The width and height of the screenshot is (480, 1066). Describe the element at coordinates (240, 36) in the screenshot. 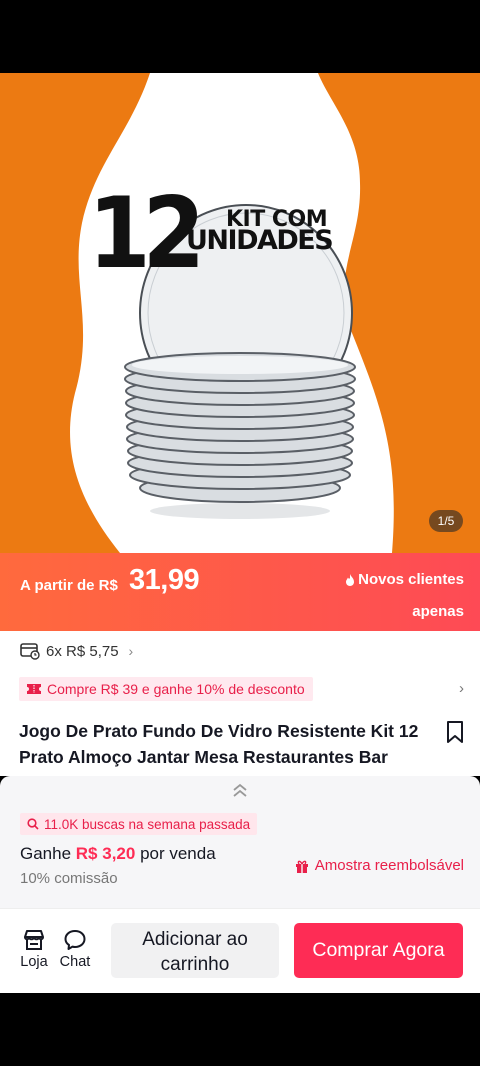

I see `status-bar-area` at that location.